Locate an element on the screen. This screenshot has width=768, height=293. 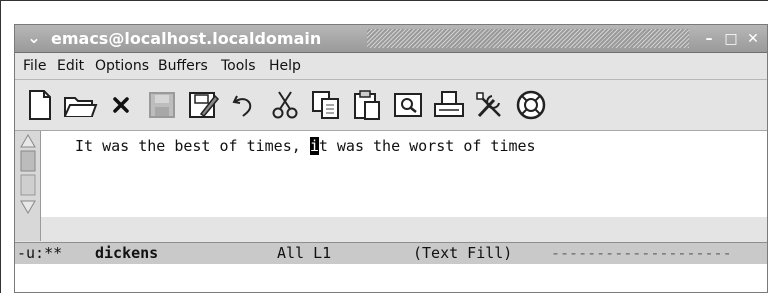
vertical-scrollbar is located at coordinates (28, 186).